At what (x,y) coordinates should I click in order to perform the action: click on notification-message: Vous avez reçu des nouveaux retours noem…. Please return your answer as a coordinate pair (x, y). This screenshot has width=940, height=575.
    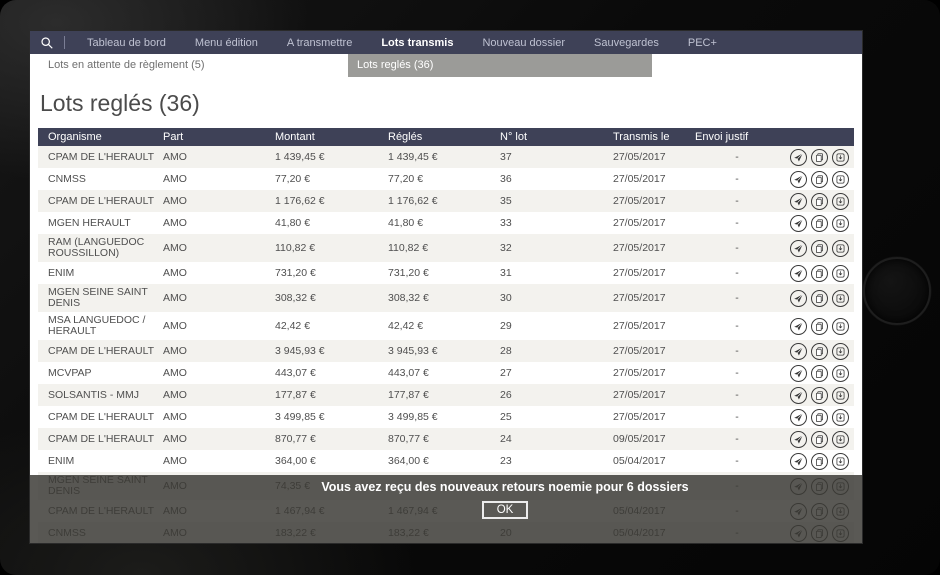
    Looking at the image, I should click on (505, 487).